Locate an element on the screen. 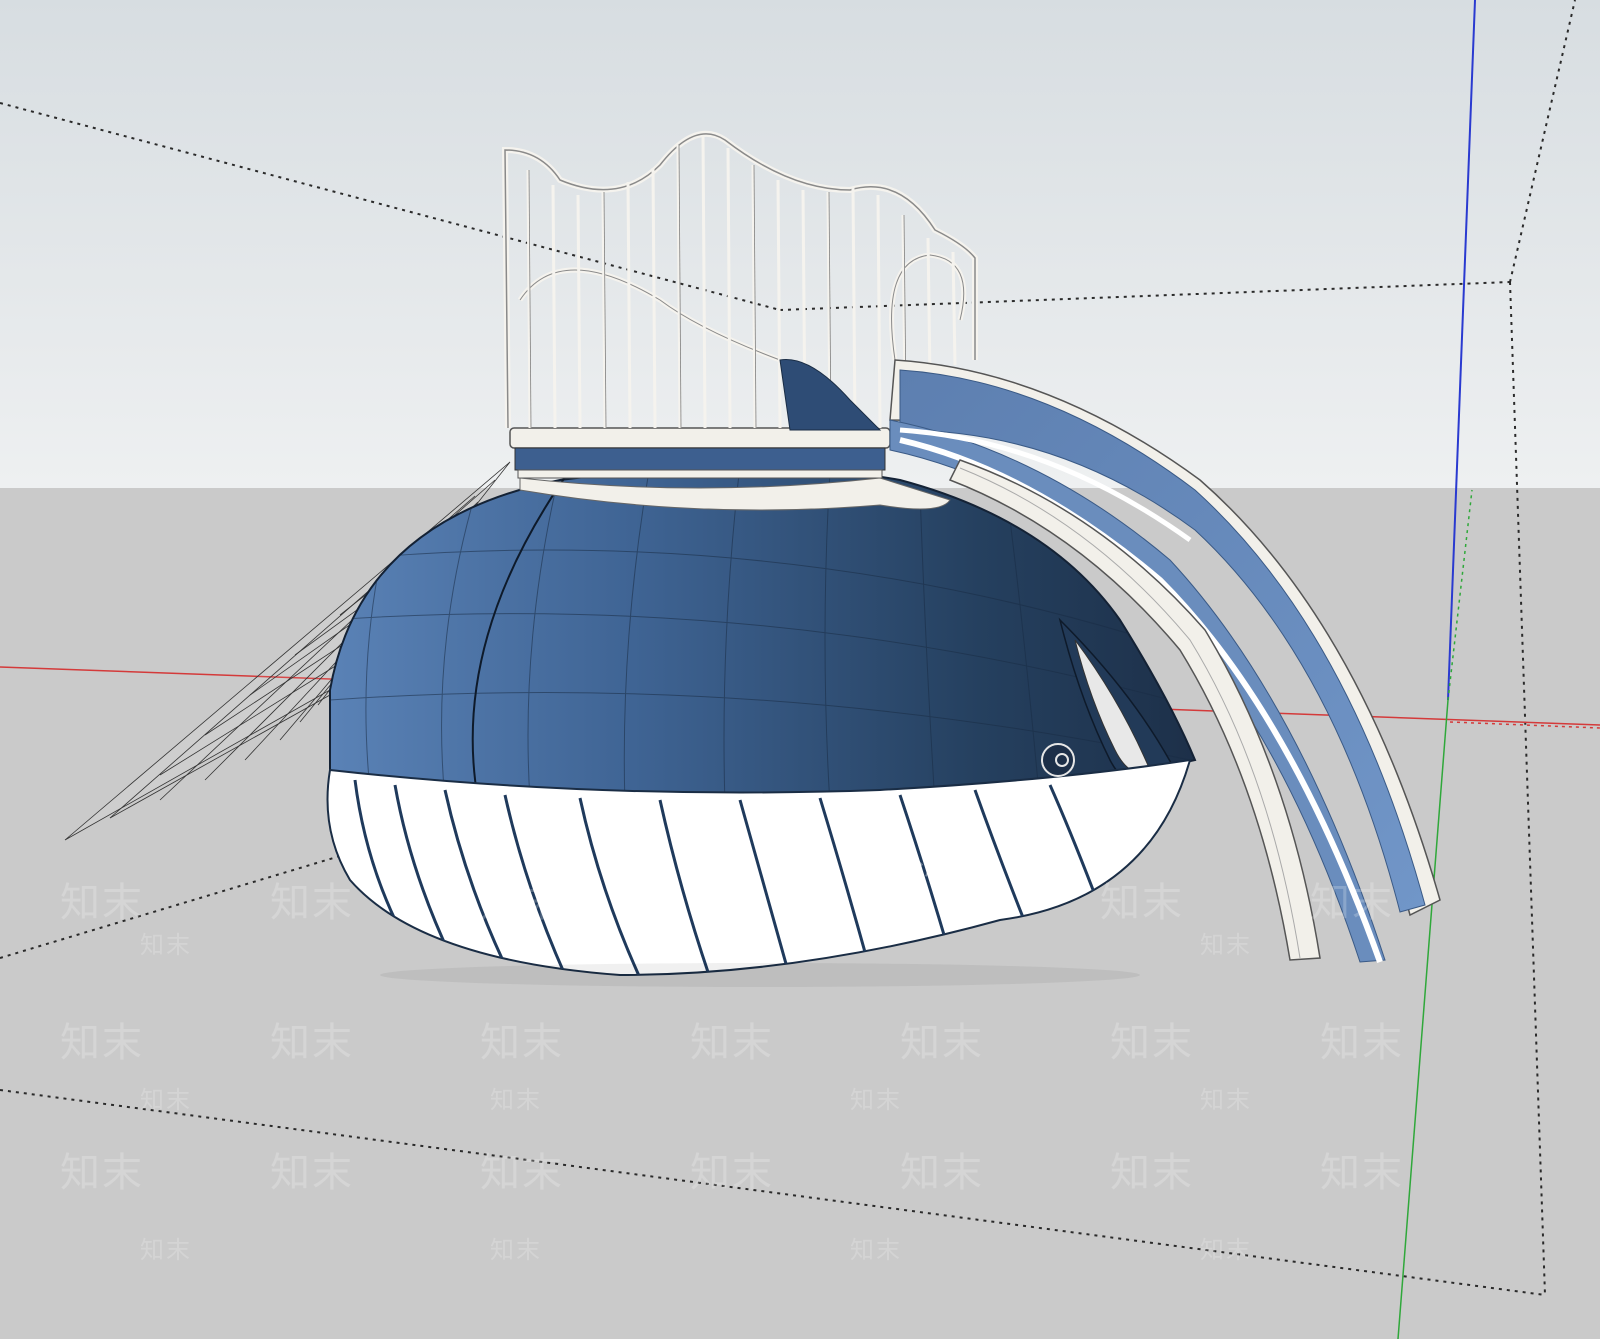 This screenshot has height=1339, width=1600. ground-shadow is located at coordinates (760, 975).